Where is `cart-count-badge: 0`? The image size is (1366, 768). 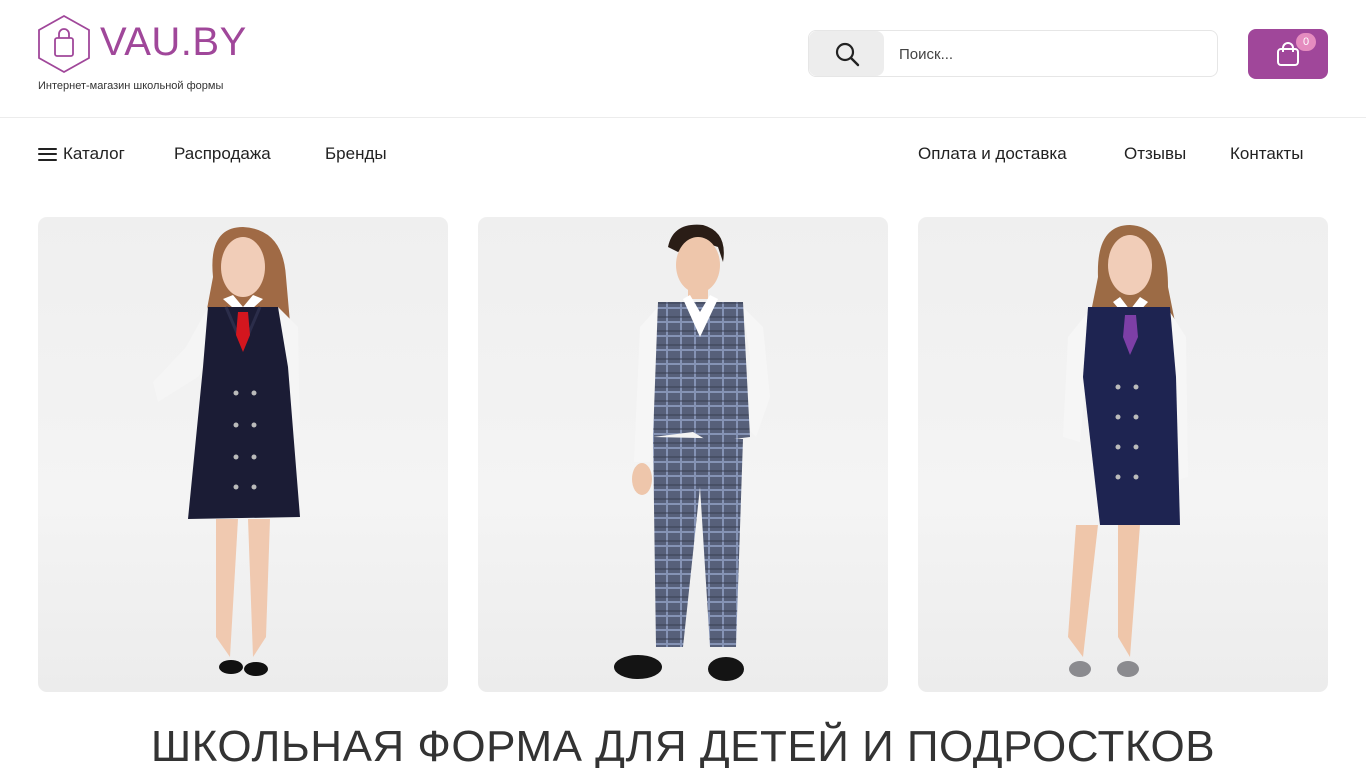
cart-count-badge: 0 is located at coordinates (1306, 42).